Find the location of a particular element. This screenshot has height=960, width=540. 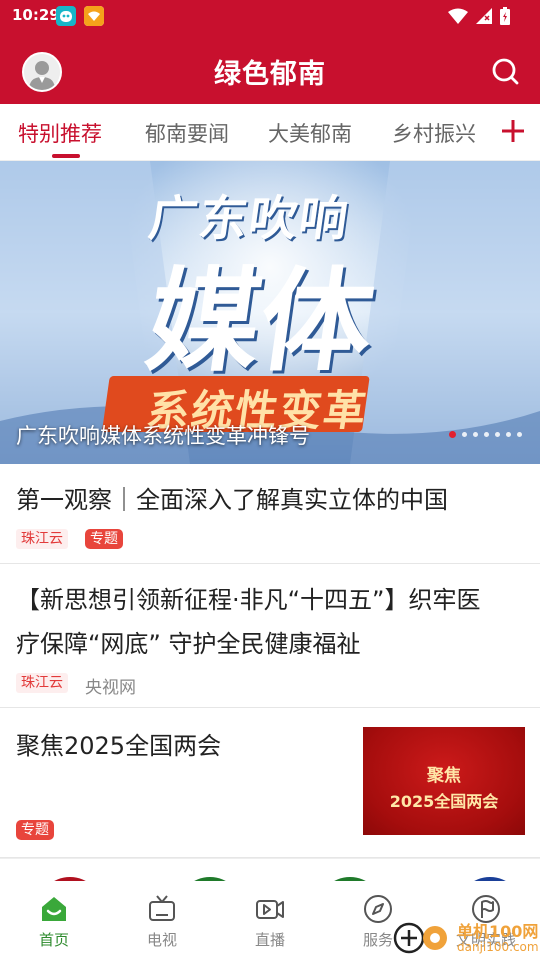

status-icons is located at coordinates (479, 16).